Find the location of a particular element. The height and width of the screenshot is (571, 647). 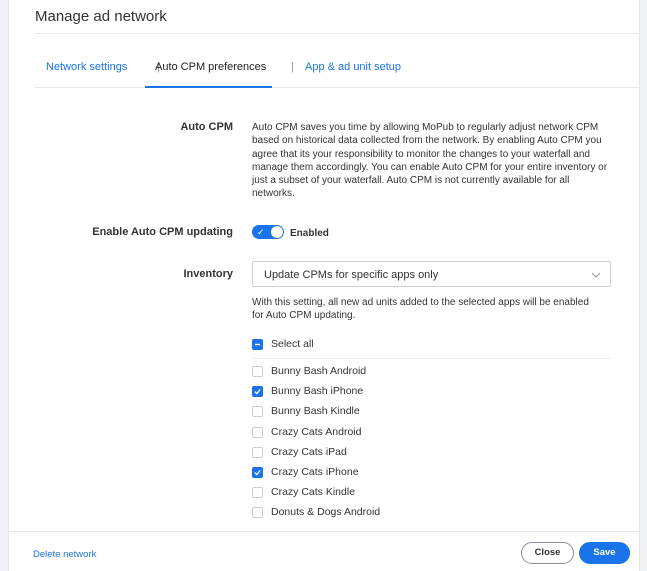

active-tab-indicator is located at coordinates (208, 87).